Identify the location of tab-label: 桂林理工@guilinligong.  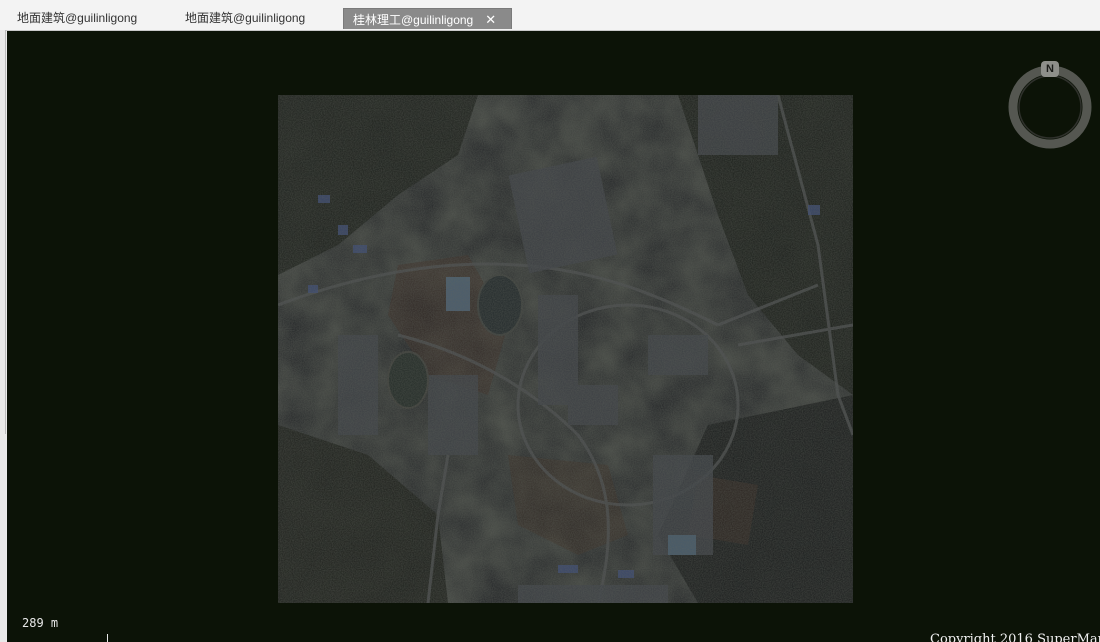
(413, 20).